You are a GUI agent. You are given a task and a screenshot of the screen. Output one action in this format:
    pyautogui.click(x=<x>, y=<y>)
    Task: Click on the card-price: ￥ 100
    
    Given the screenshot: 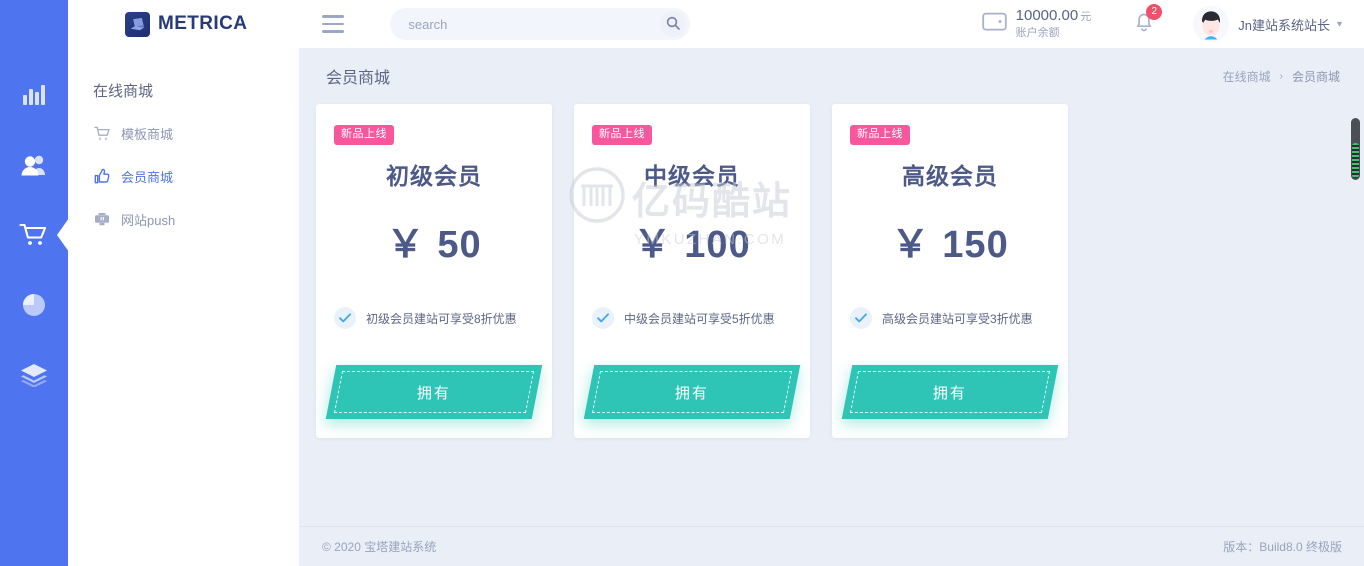 What is the action you would take?
    pyautogui.click(x=692, y=240)
    